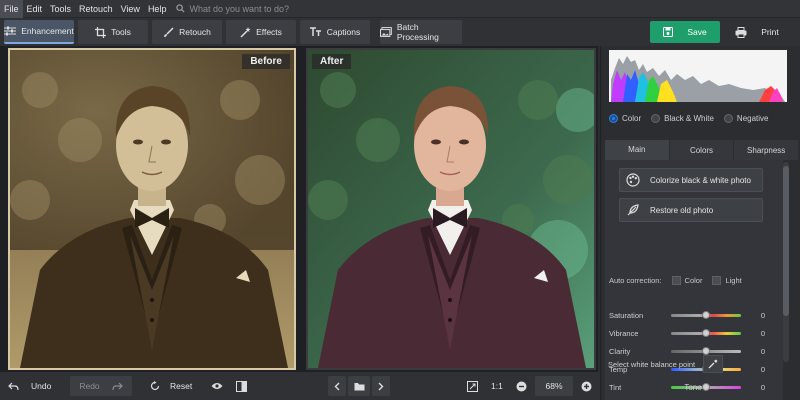 This screenshot has height=400, width=800. Describe the element at coordinates (698, 76) in the screenshot. I see `histogram-graph` at that location.